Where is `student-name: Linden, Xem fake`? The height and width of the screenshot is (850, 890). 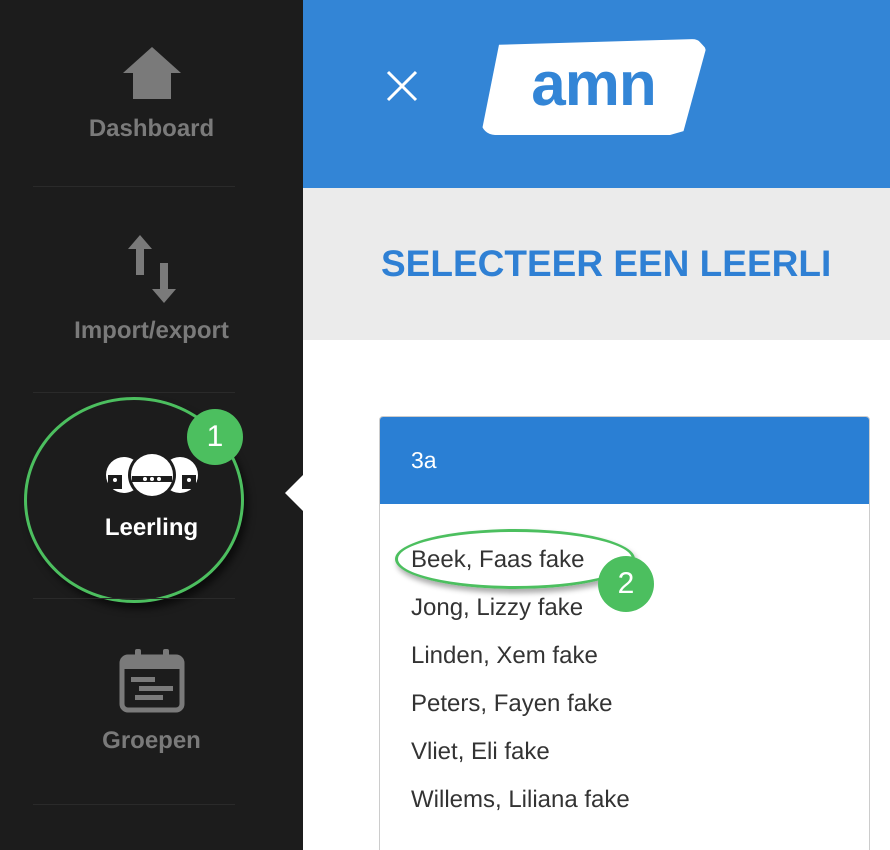
student-name: Linden, Xem fake is located at coordinates (504, 656).